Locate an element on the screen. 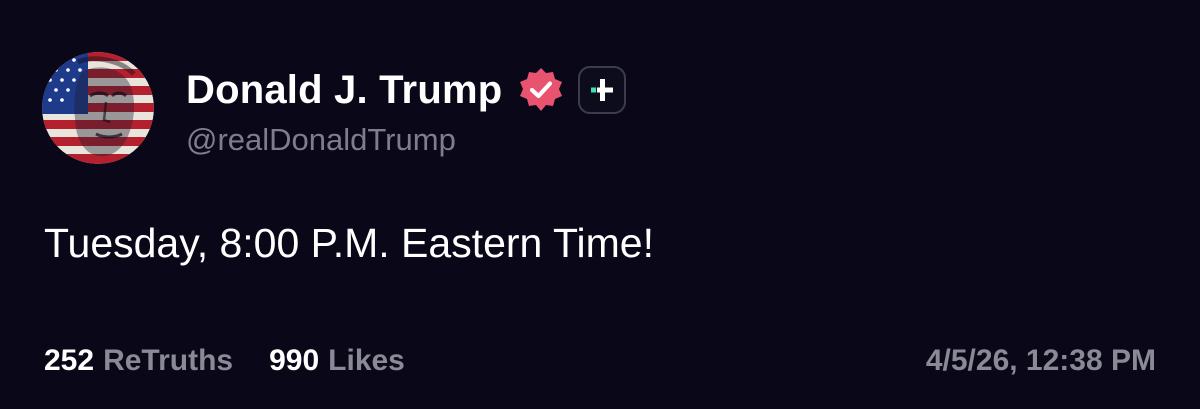 The width and height of the screenshot is (1200, 409). post-text: Tuesday, 8:00 P.M. Eastern Time! is located at coordinates (349, 243).